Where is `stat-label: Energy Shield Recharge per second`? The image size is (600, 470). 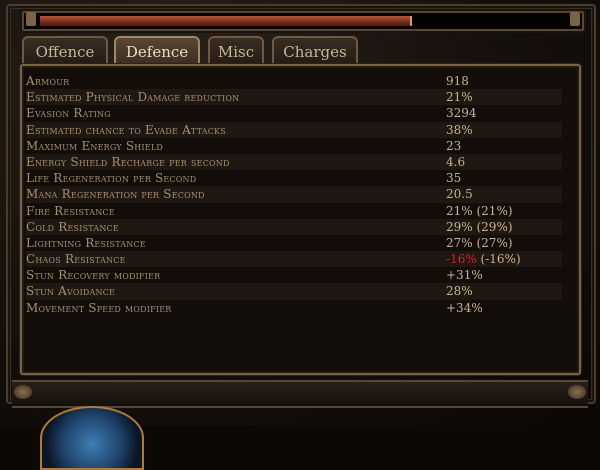
stat-label: Energy Shield Recharge per second is located at coordinates (128, 161).